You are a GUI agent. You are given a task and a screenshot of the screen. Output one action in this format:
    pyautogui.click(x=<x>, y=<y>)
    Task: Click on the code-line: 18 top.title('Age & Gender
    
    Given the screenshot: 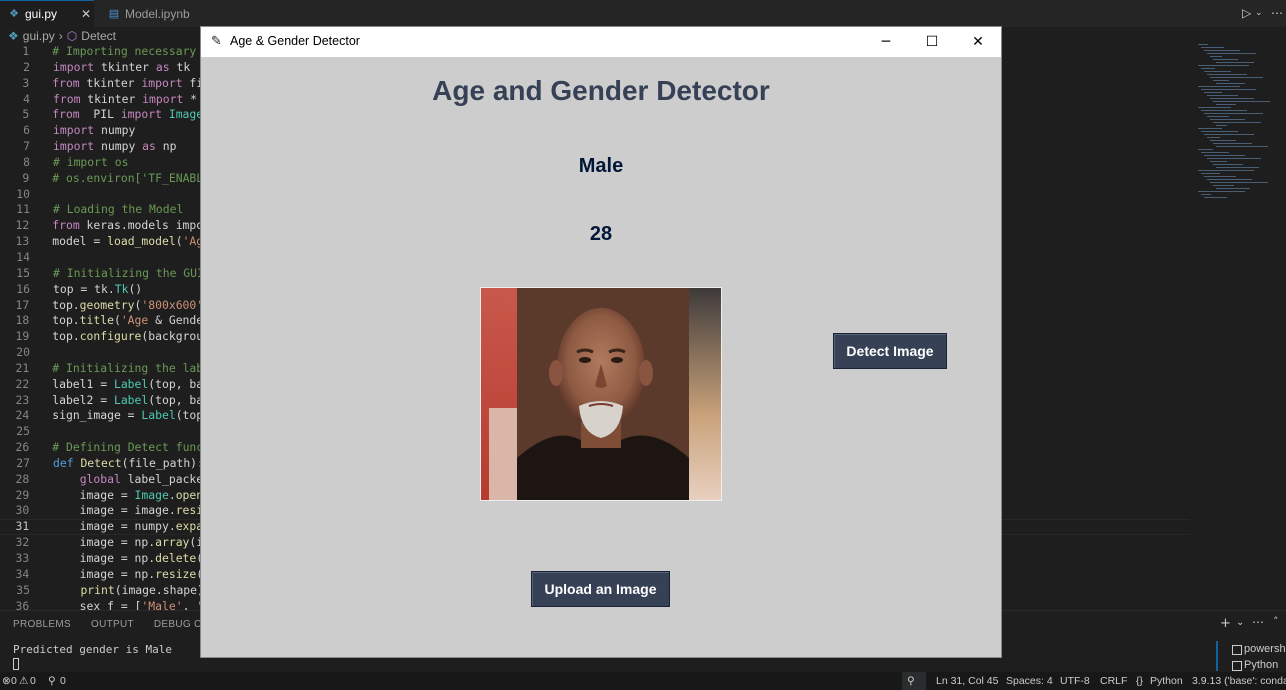 What is the action you would take?
    pyautogui.click(x=105, y=321)
    